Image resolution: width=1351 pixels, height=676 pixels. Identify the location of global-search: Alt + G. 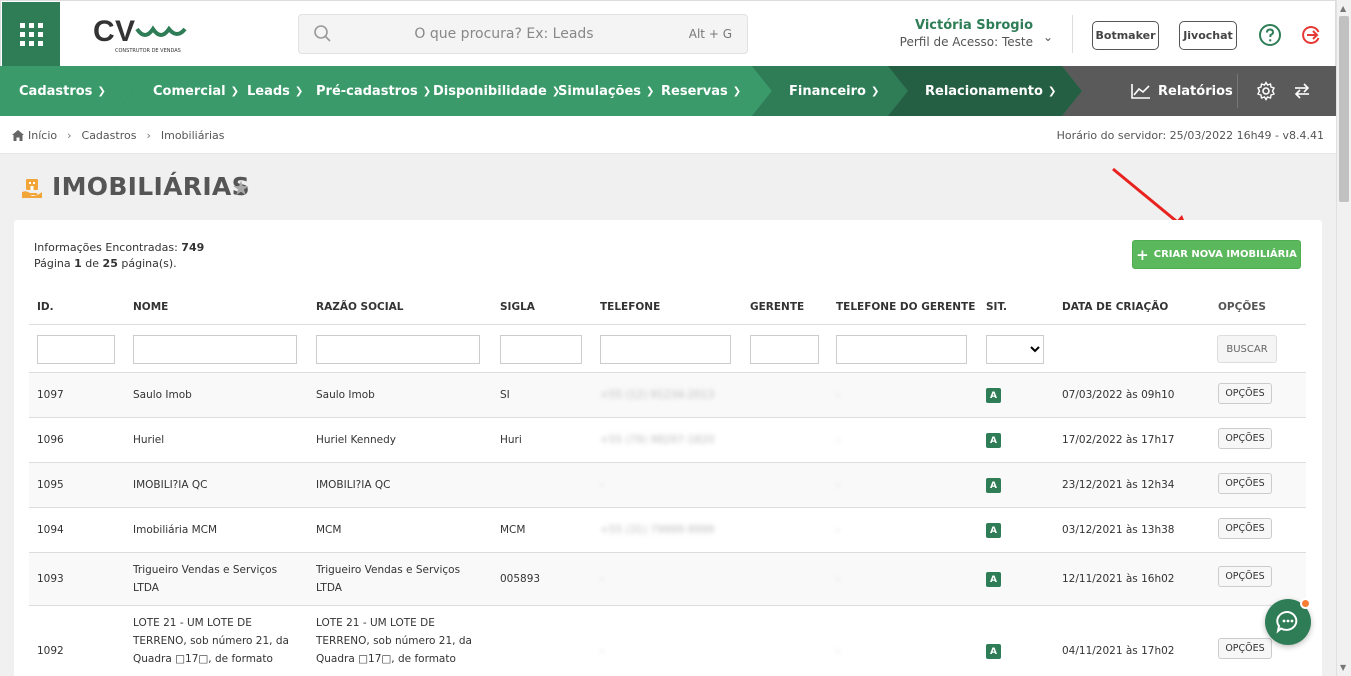
(523, 34).